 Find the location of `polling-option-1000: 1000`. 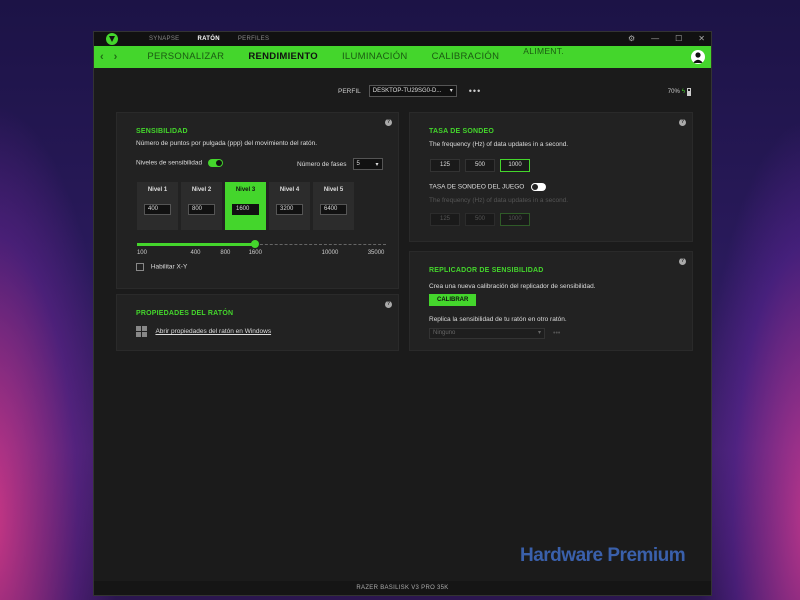

polling-option-1000: 1000 is located at coordinates (515, 165).